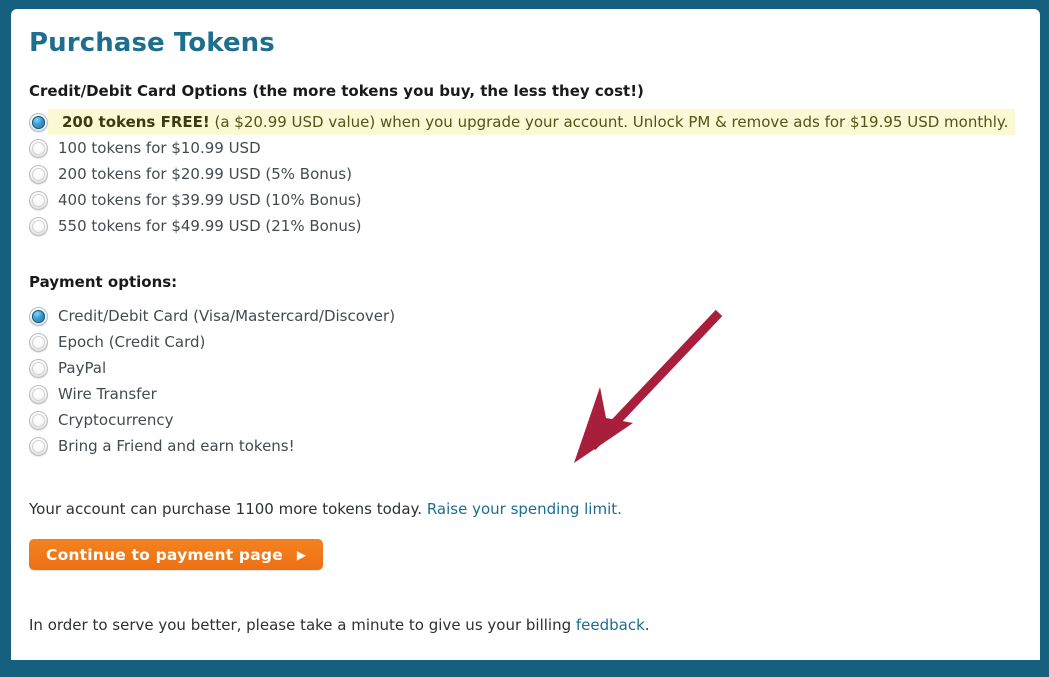 This screenshot has height=677, width=1049. I want to click on continue-to-payment-button: Continue to payment page ▶, so click(176, 554).